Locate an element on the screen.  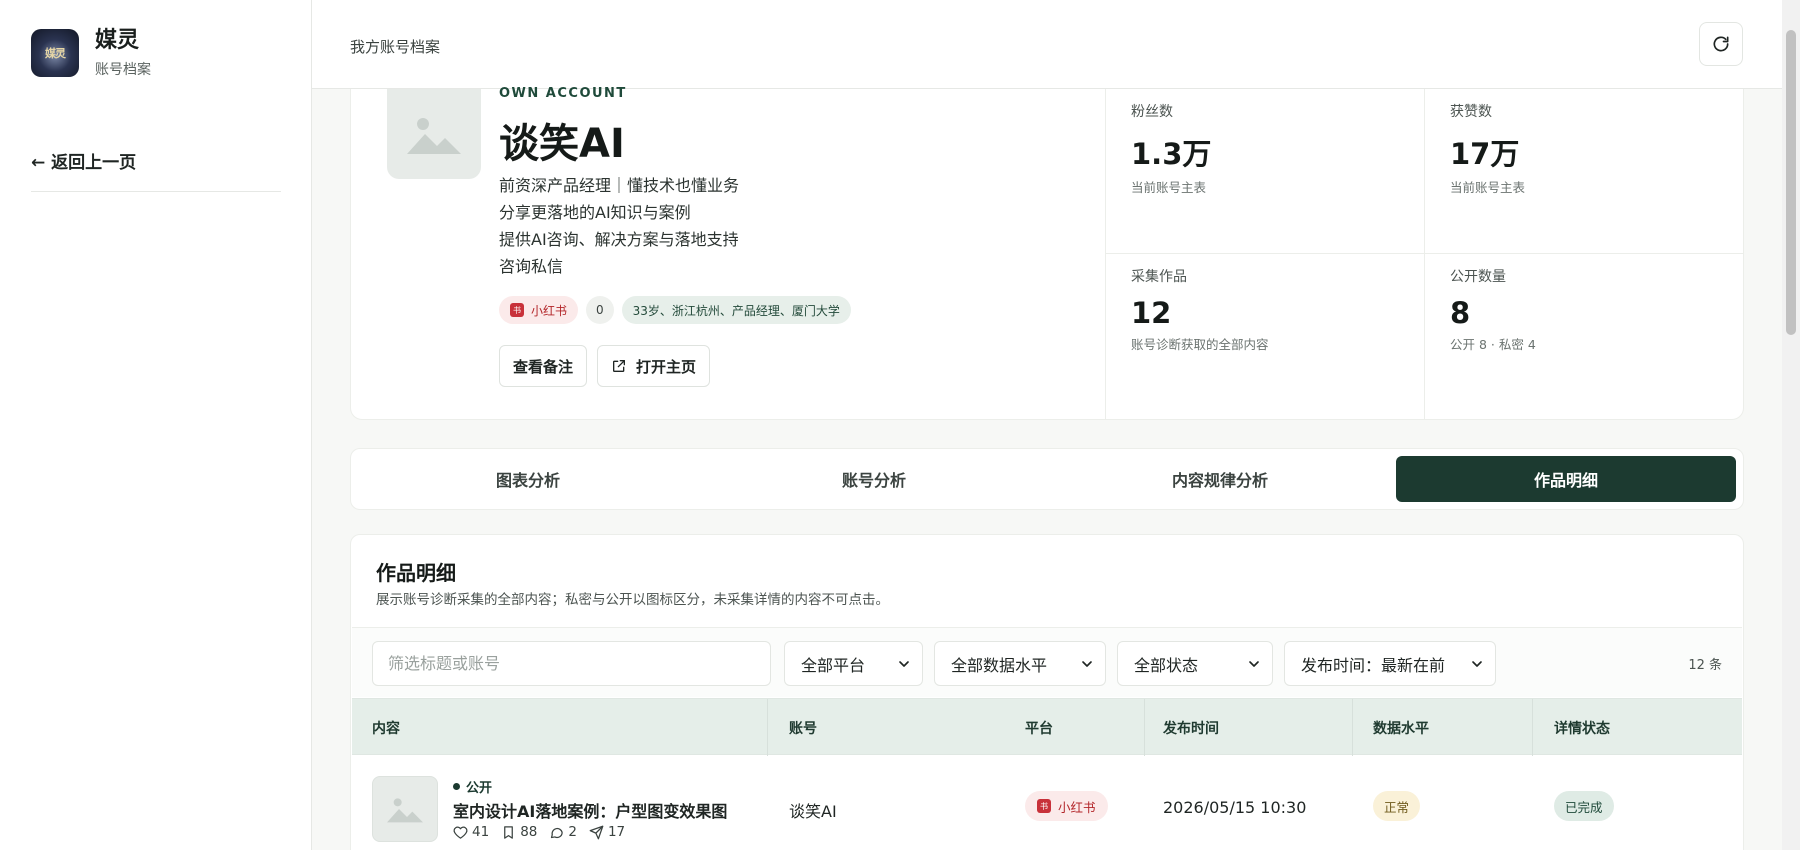
stat-label: 获赞数 is located at coordinates (1471, 112).